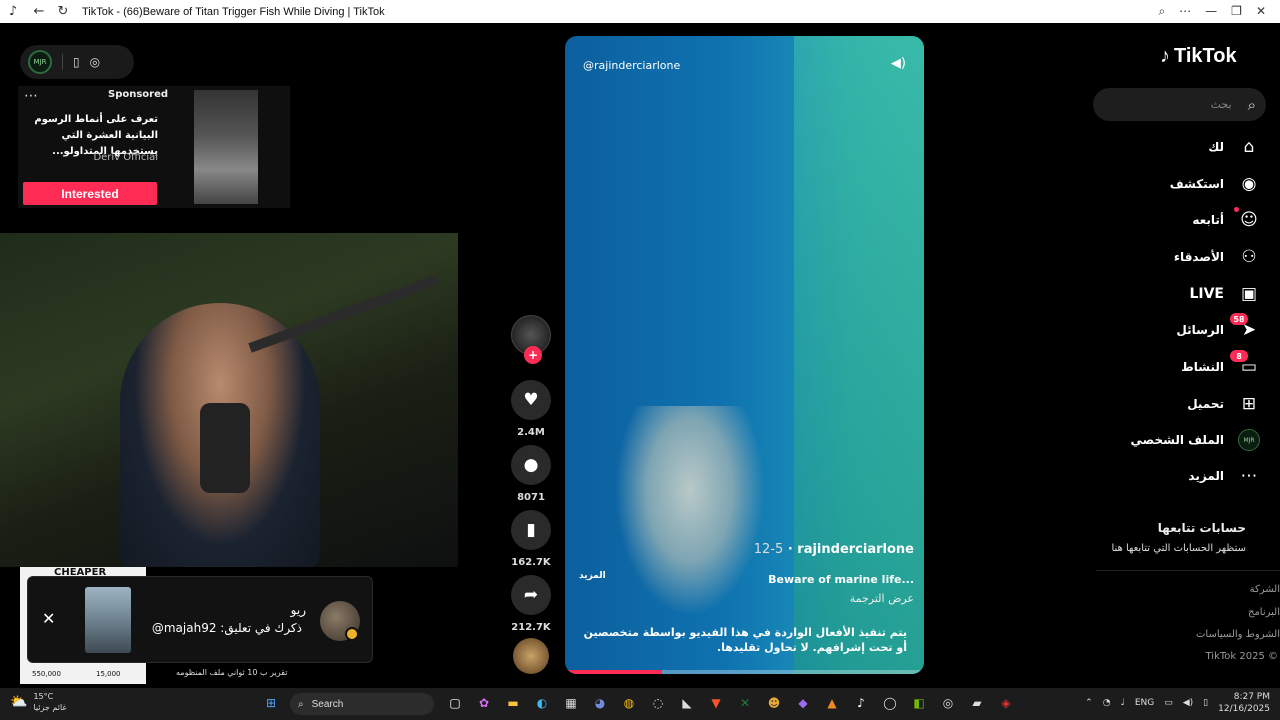 The image size is (1280, 720). Describe the element at coordinates (1239, 319) in the screenshot. I see `messages-badge: 58` at that location.